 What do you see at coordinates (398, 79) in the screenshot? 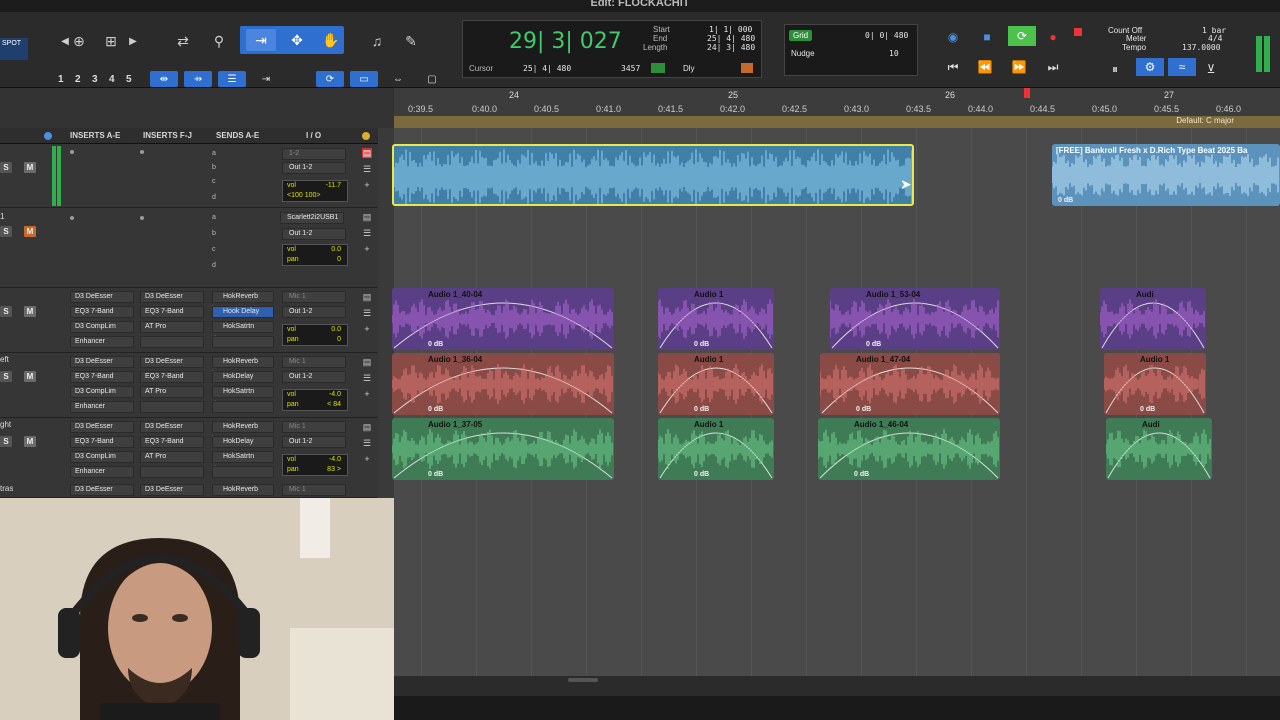
I see `layer-icon: ⇔` at bounding box center [398, 79].